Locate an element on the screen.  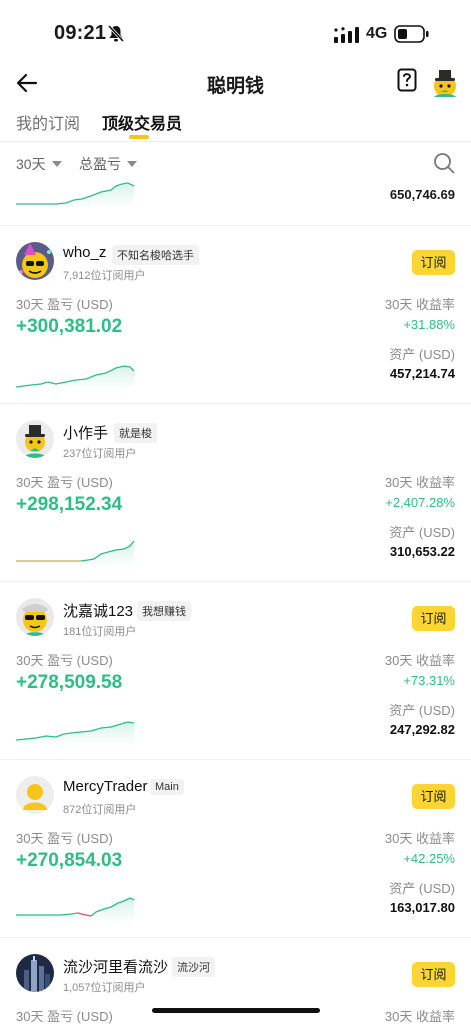
tab-my-subscriptions: 我的订阅 is located at coordinates (48, 122).